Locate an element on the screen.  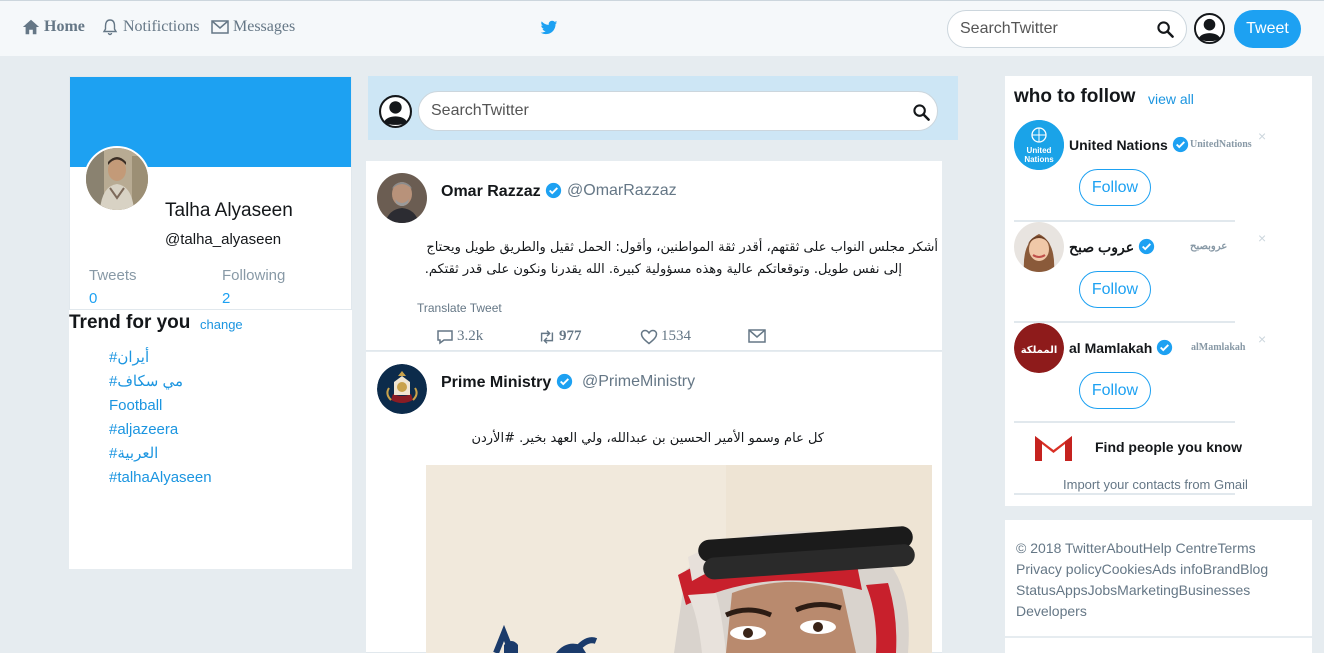
find-people-link: Find people you know is located at coordinates (1168, 447).